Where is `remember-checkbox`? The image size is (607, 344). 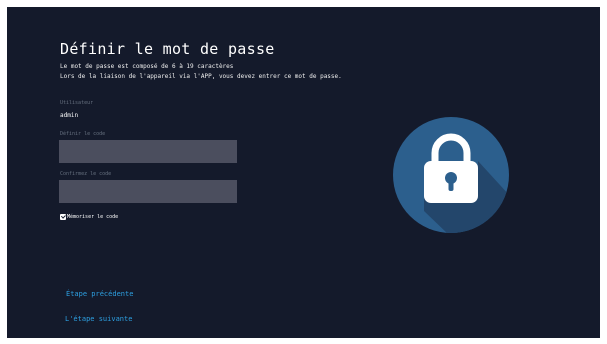
remember-checkbox is located at coordinates (63, 217).